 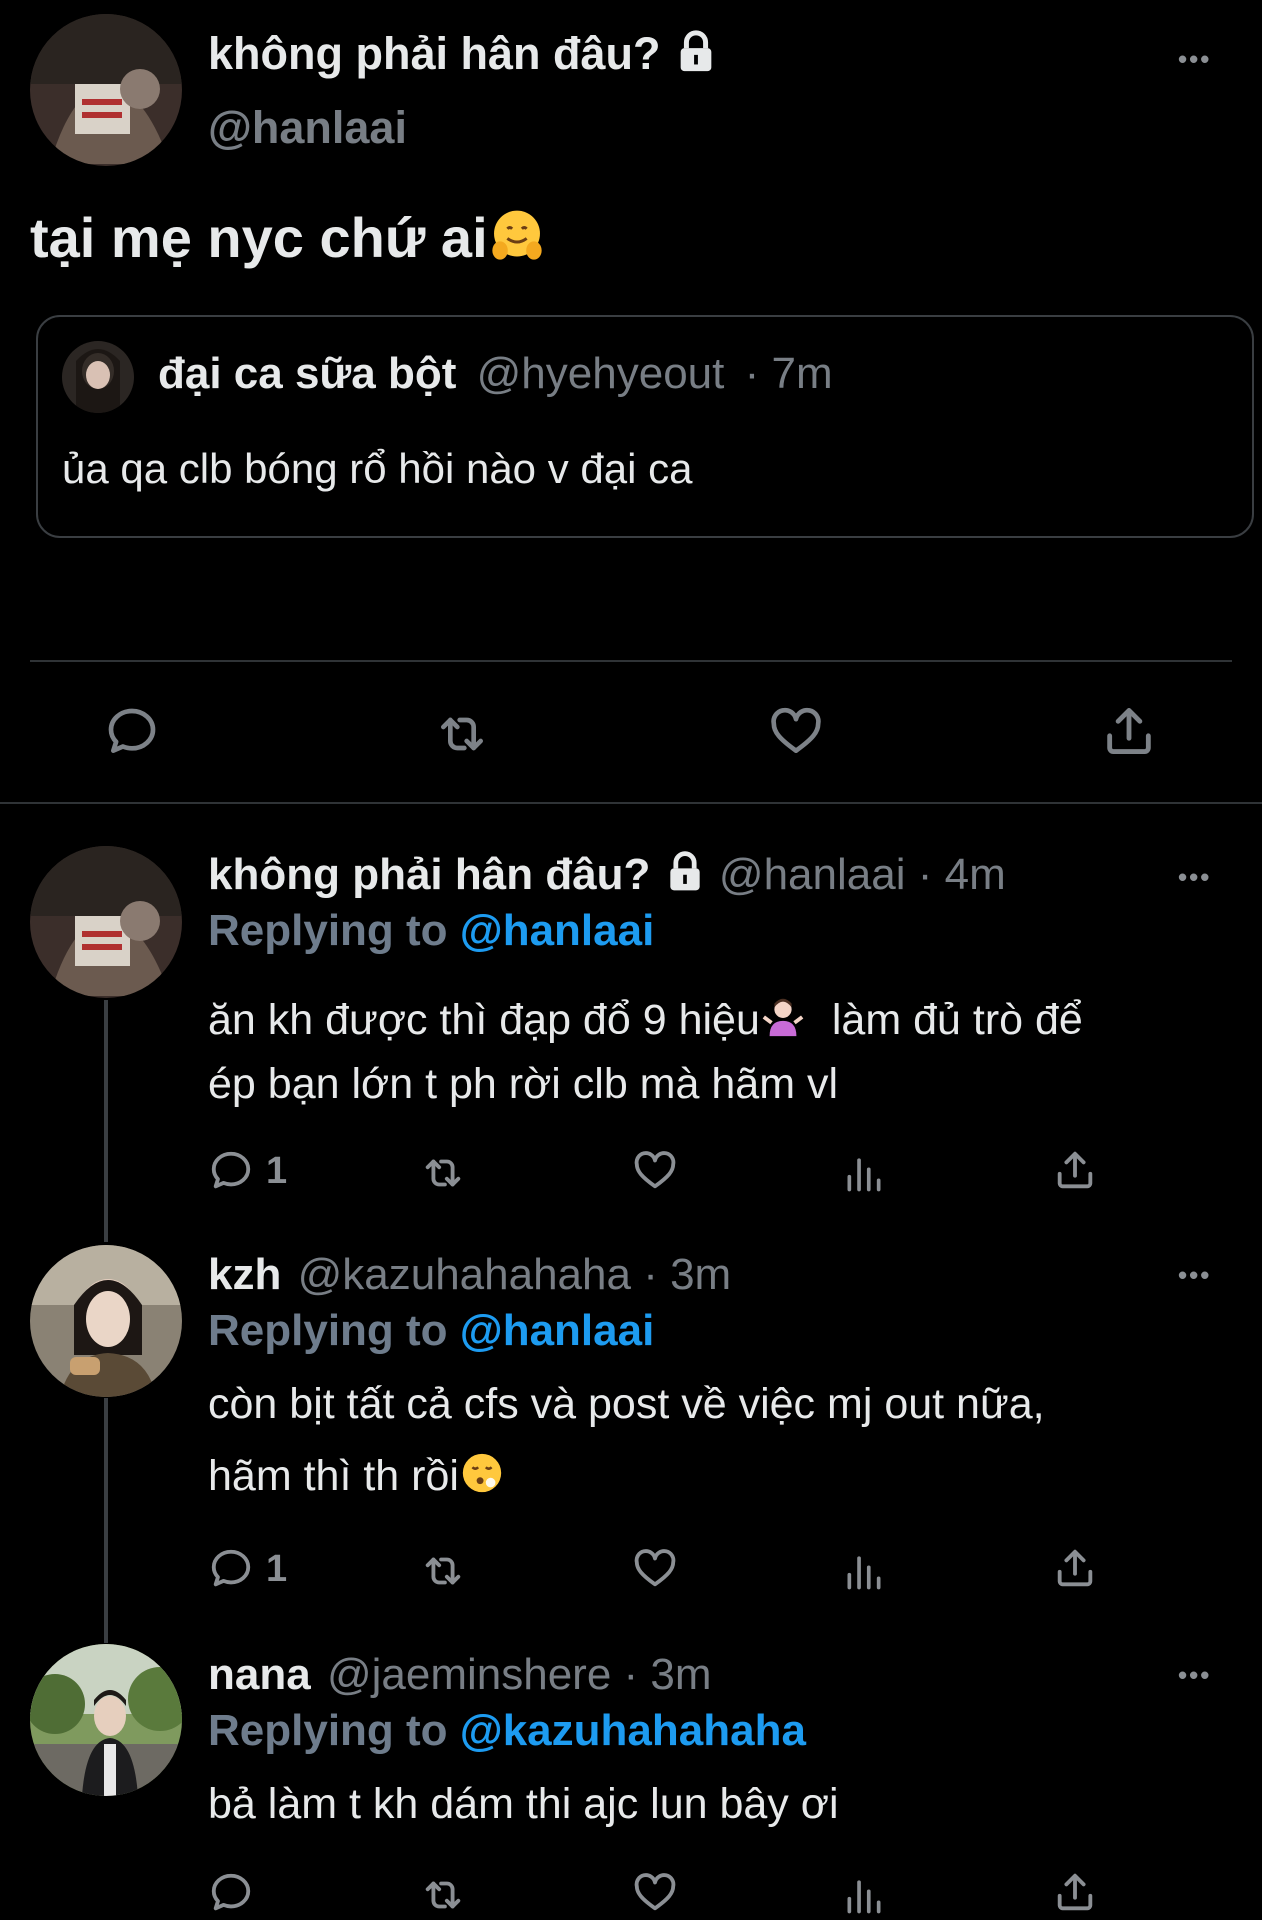 I want to click on quoted-time: · 7m, so click(x=788, y=373).